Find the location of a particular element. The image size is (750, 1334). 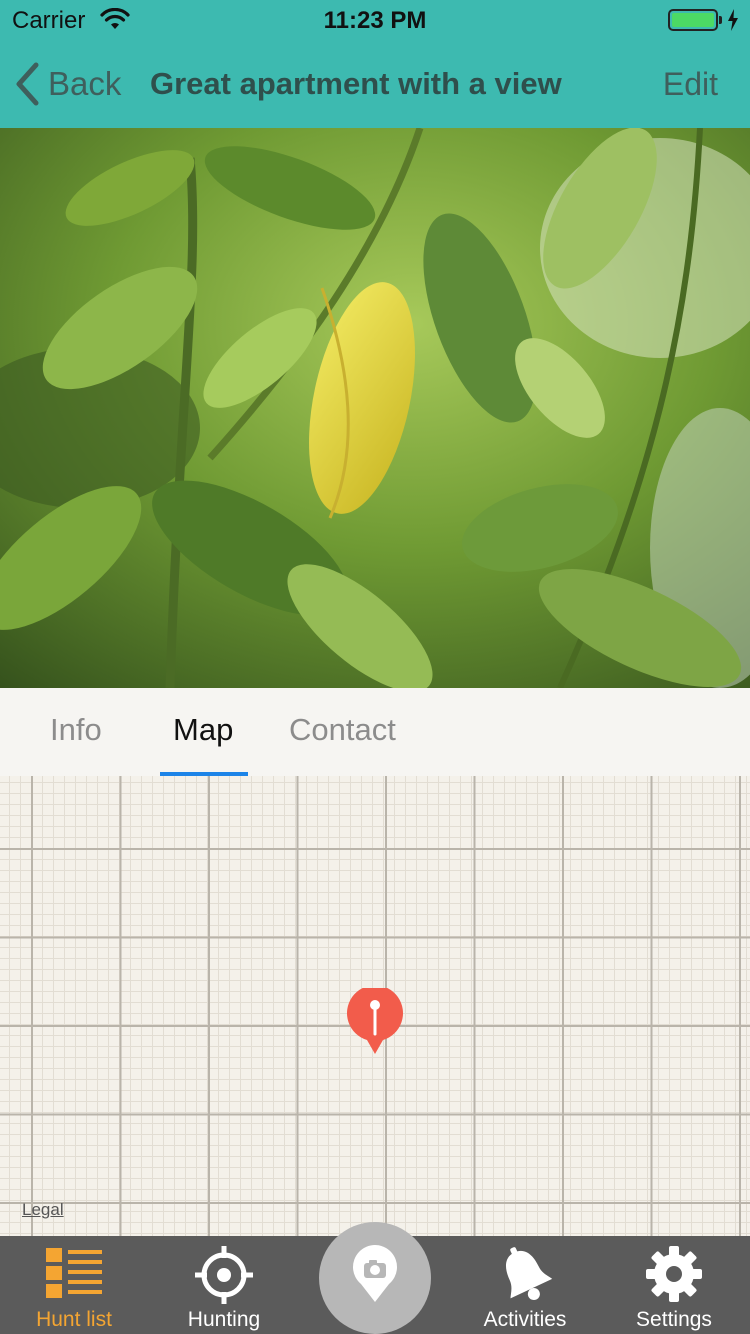

tab-info: Info is located at coordinates (76, 730).